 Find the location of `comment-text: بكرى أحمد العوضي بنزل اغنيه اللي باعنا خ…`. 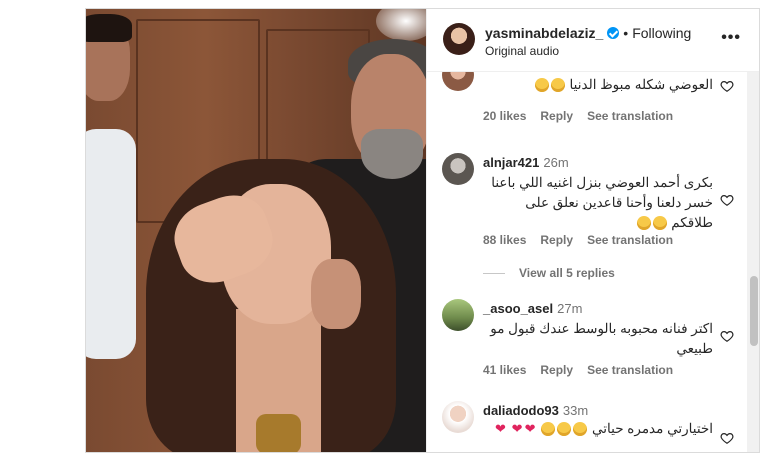

comment-text: بكرى أحمد العوضي بنزل اغنيه اللي باعنا خ… is located at coordinates (598, 203).